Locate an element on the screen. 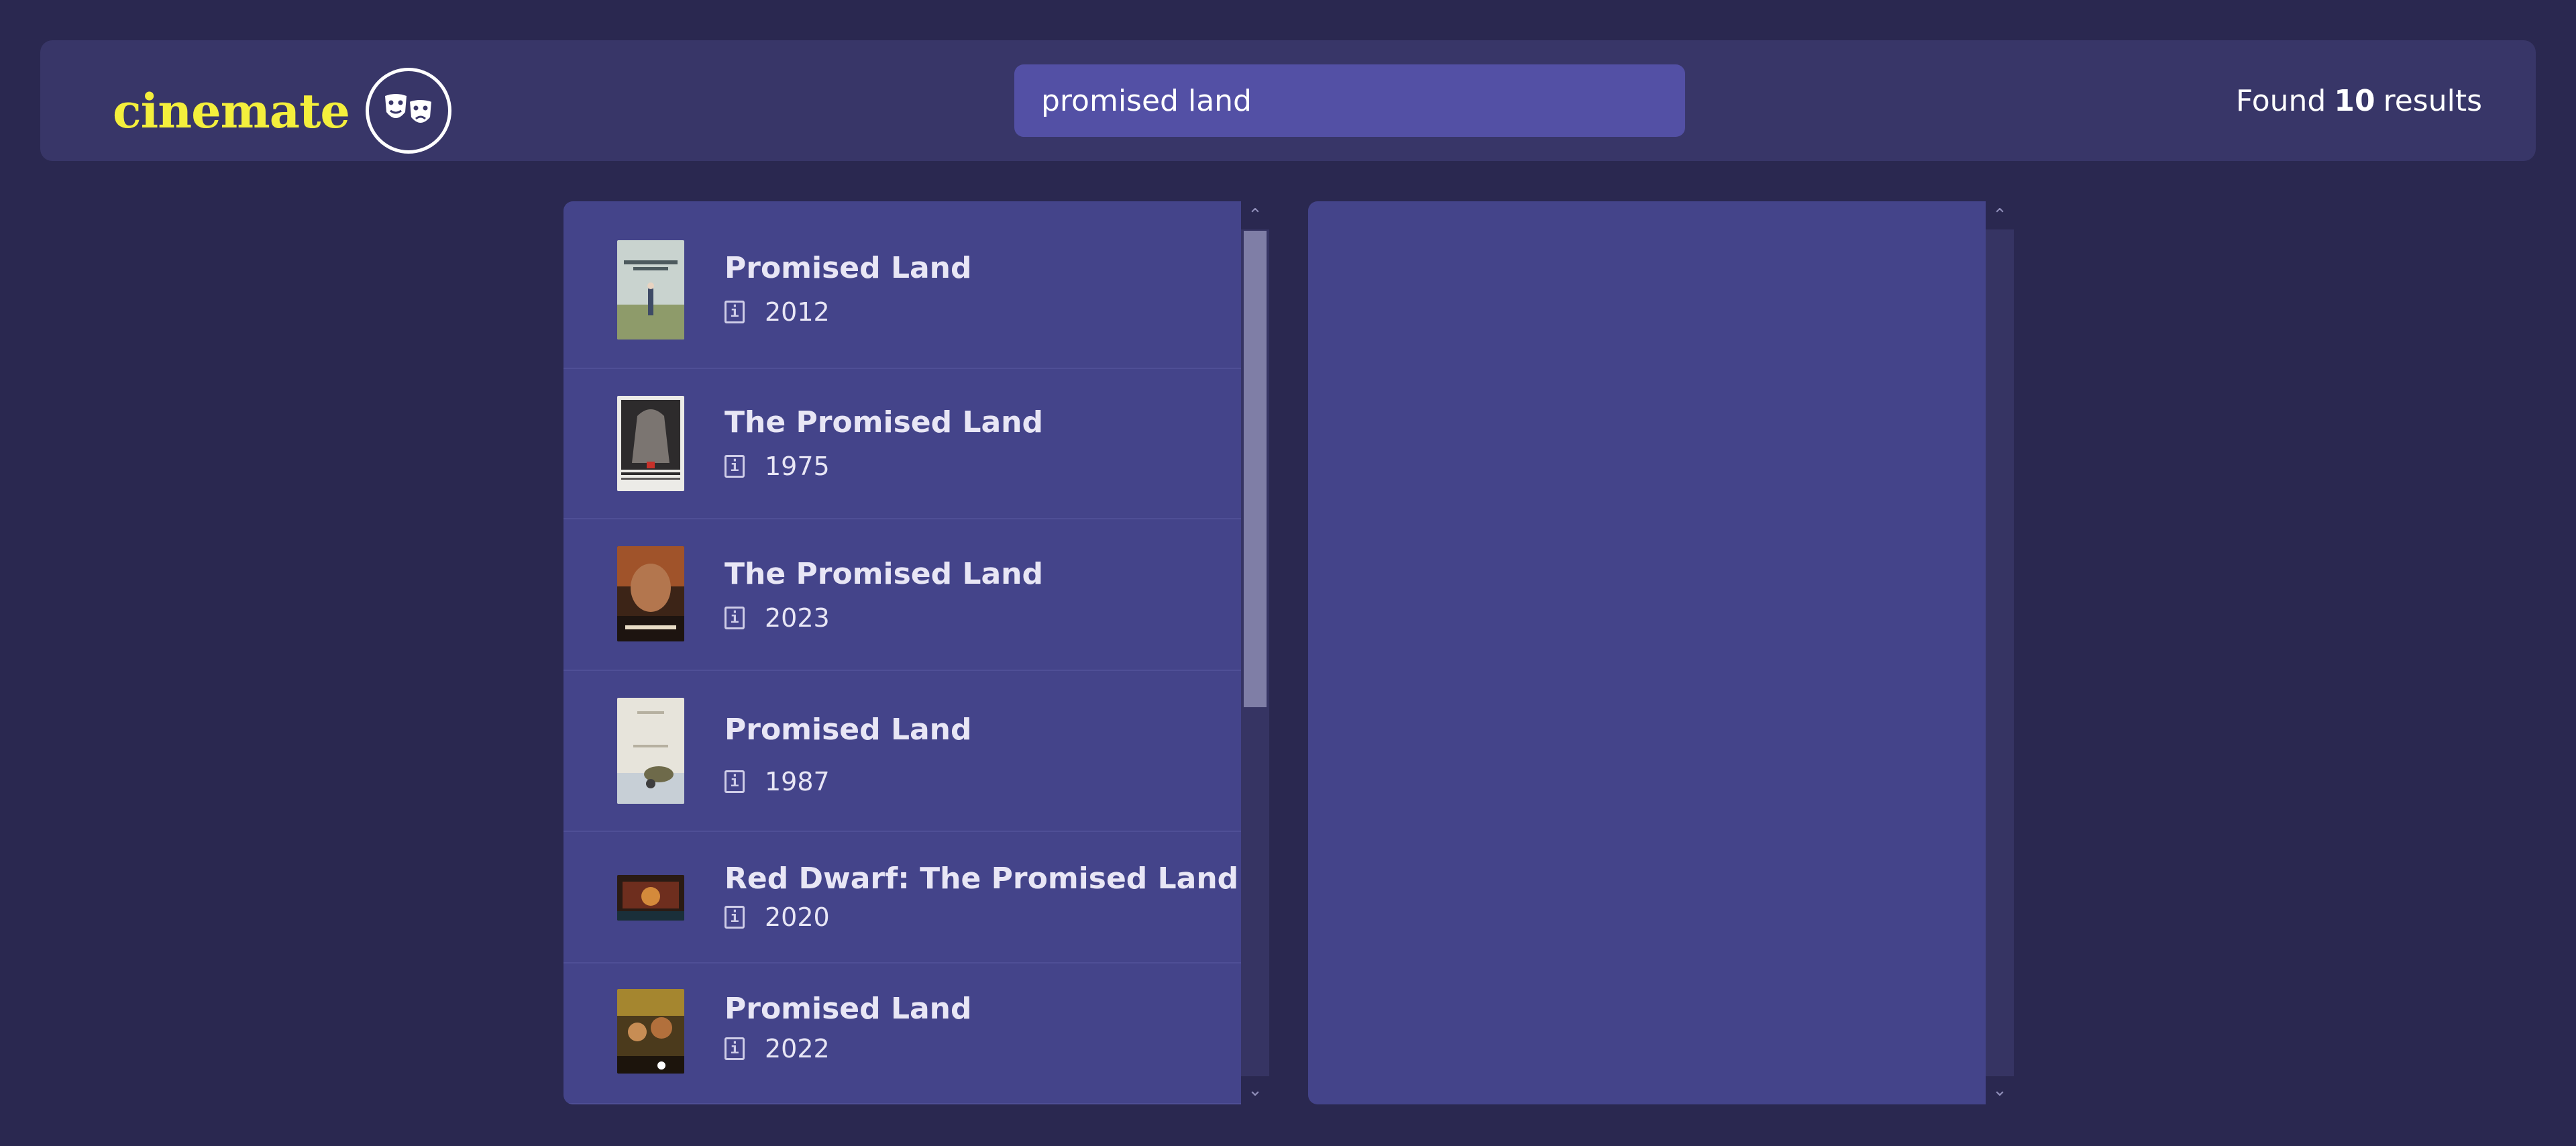  list-item: The Promised Land i 2023 is located at coordinates (902, 595).